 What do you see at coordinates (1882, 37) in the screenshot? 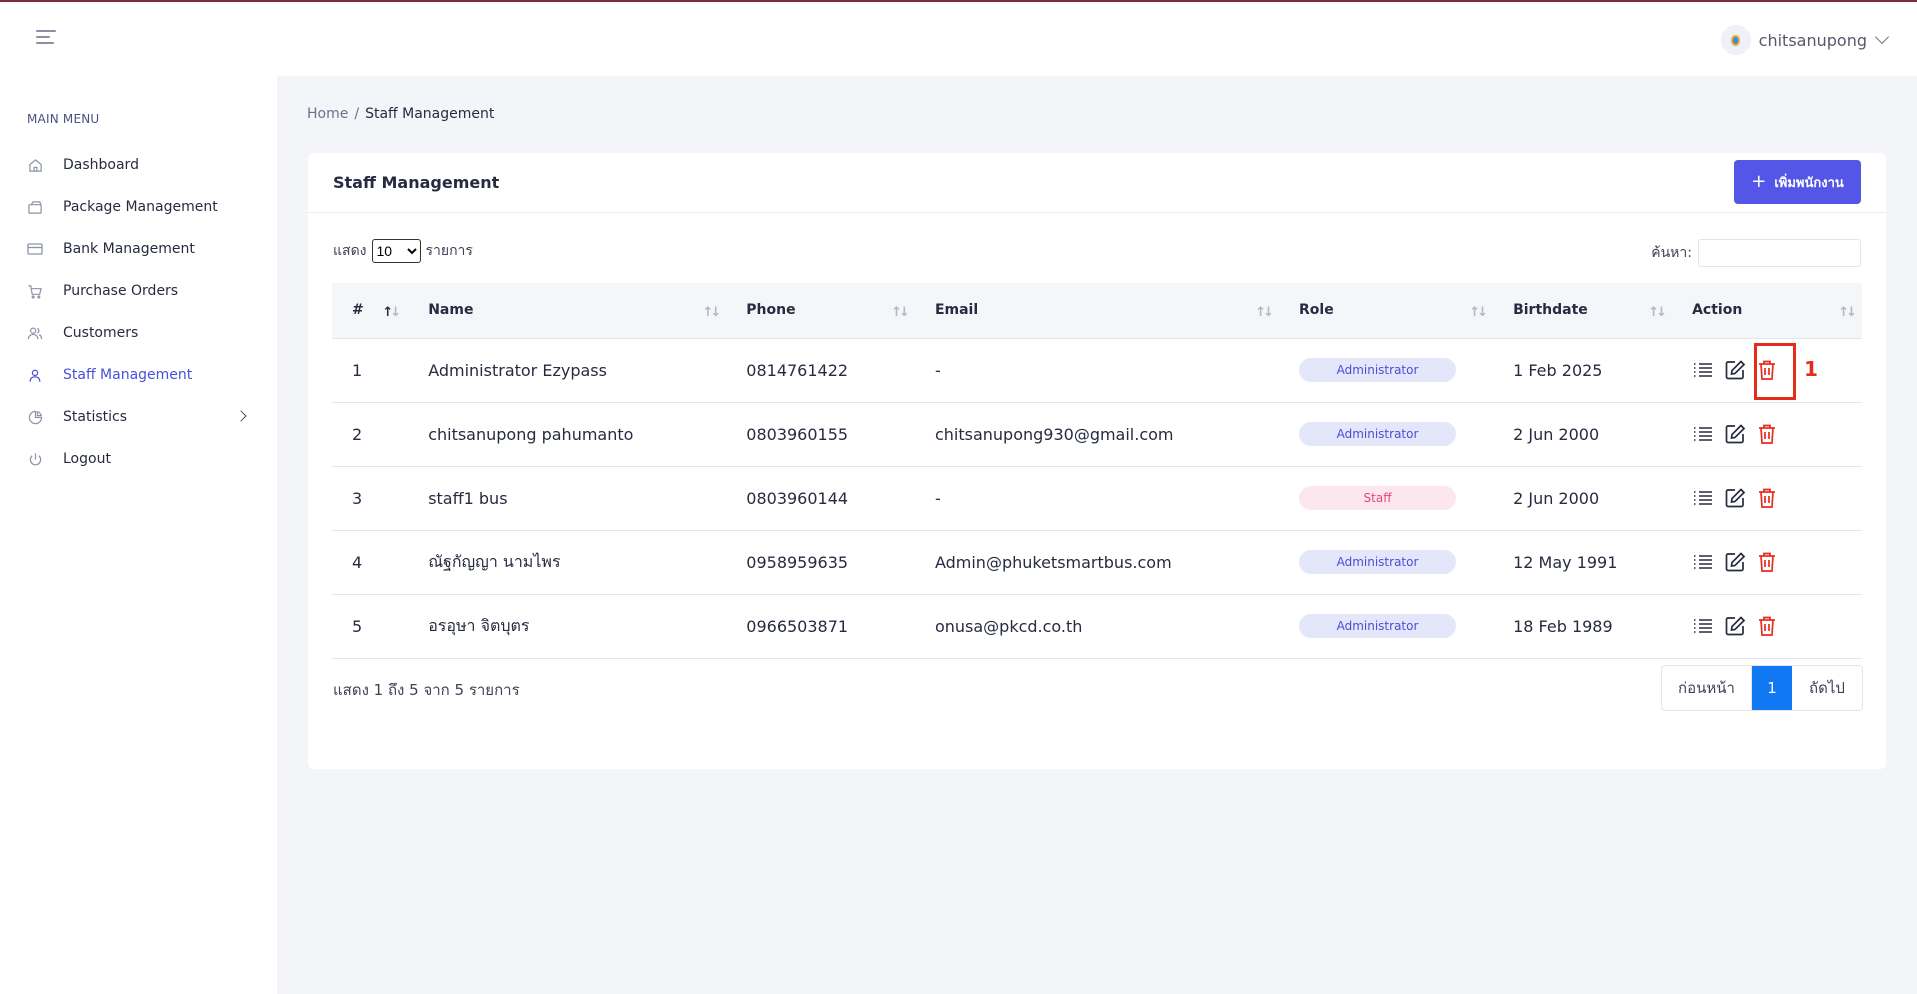
I see `chevron-down-icon` at bounding box center [1882, 37].